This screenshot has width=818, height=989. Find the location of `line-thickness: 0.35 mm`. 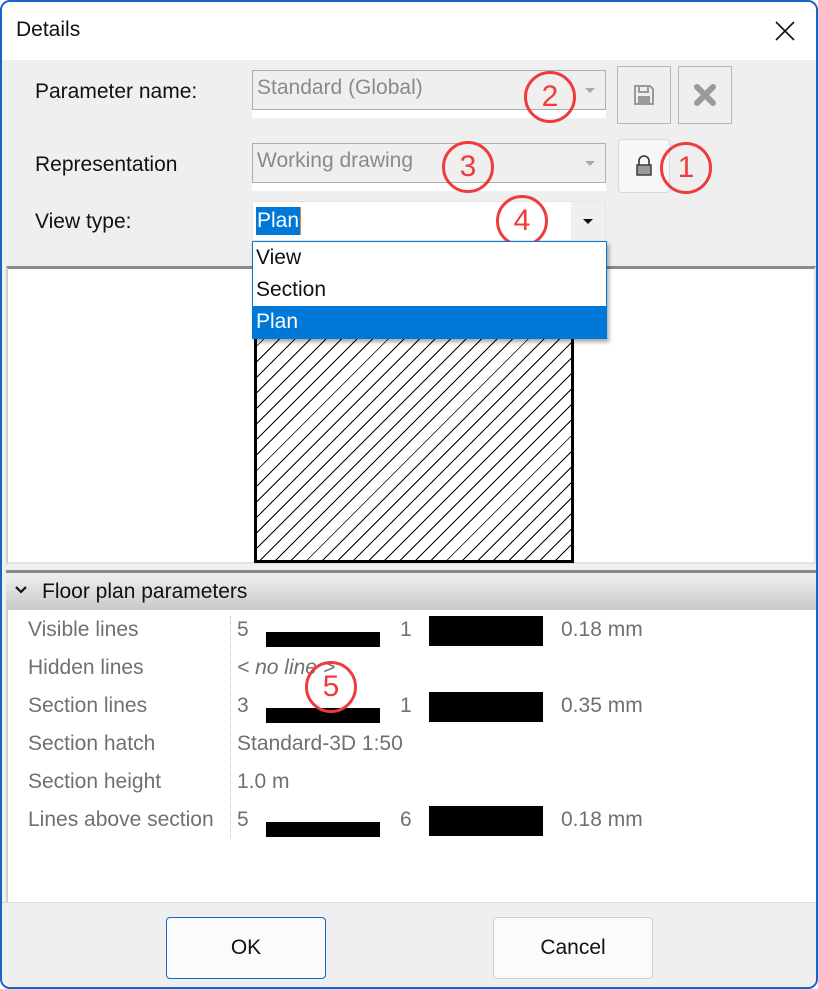

line-thickness: 0.35 mm is located at coordinates (602, 705).